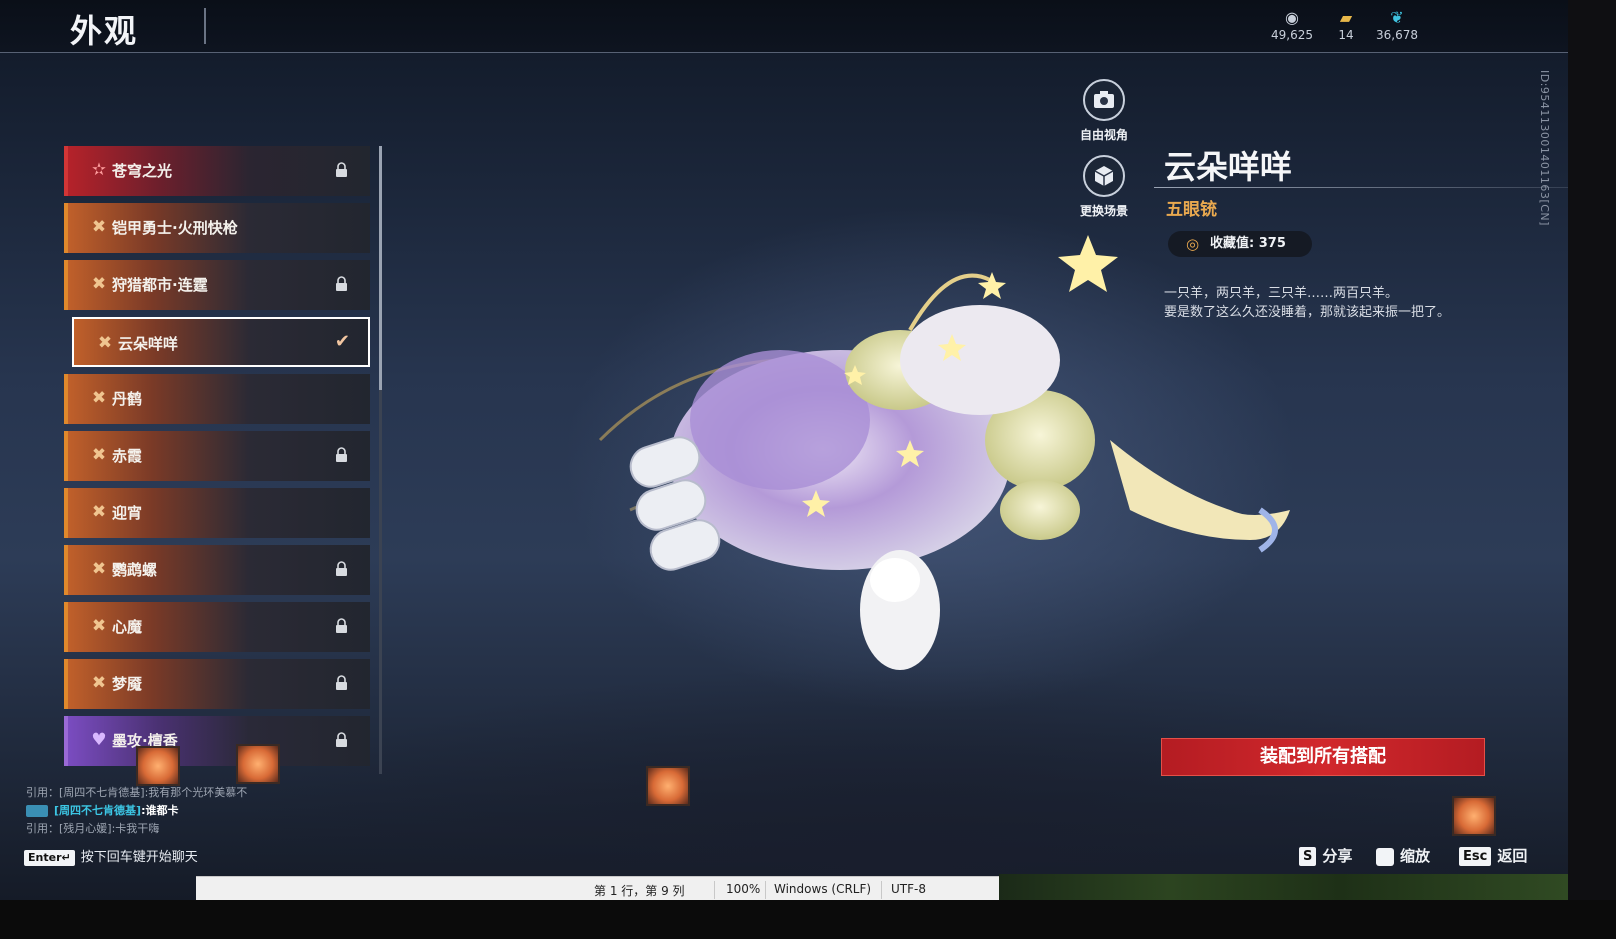 This screenshot has height=939, width=1616. What do you see at coordinates (135, 570) in the screenshot?
I see `skin-item-label: 鹦鹉螺` at bounding box center [135, 570].